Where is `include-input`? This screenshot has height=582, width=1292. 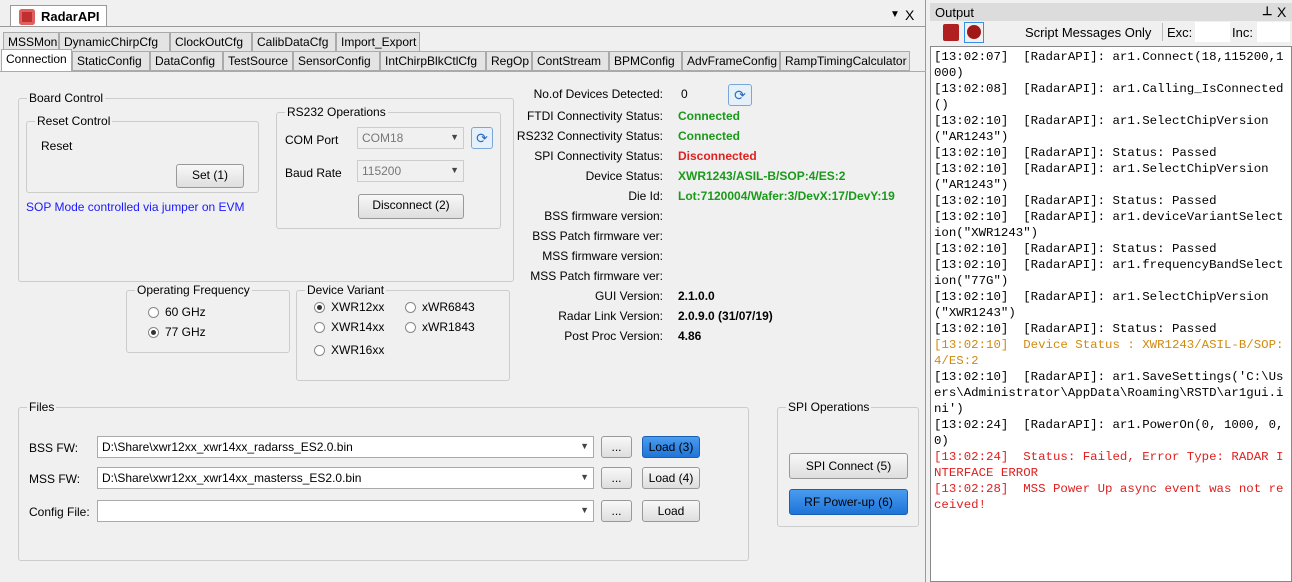 include-input is located at coordinates (1273, 32).